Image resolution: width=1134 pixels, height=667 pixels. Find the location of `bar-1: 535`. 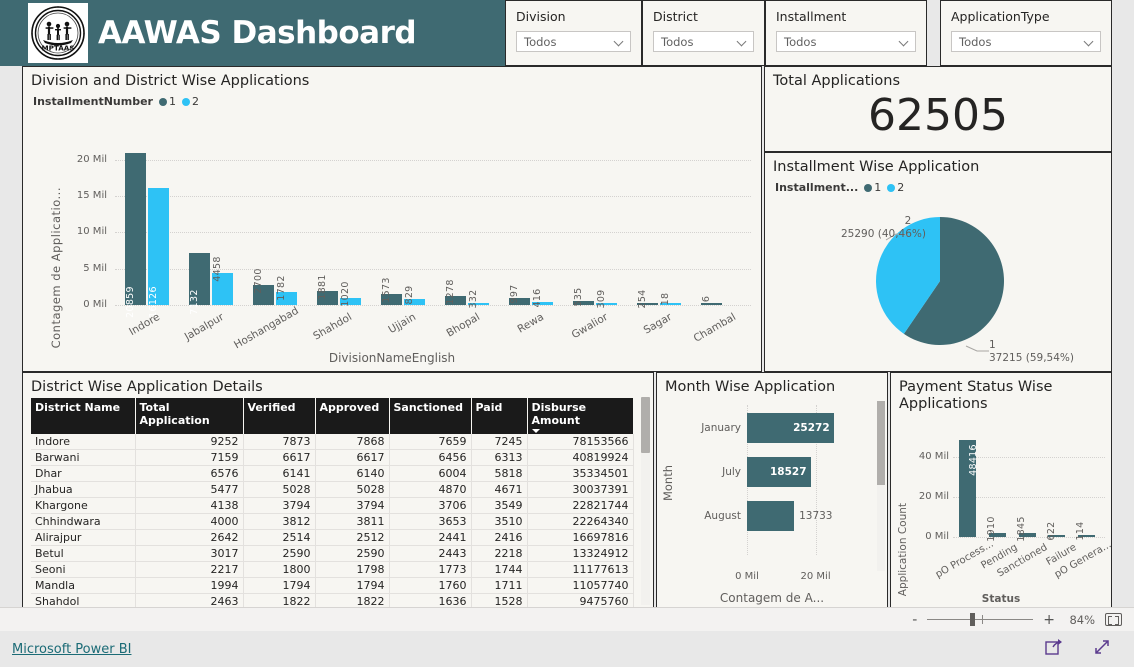

bar-1: 535 is located at coordinates (583, 297).